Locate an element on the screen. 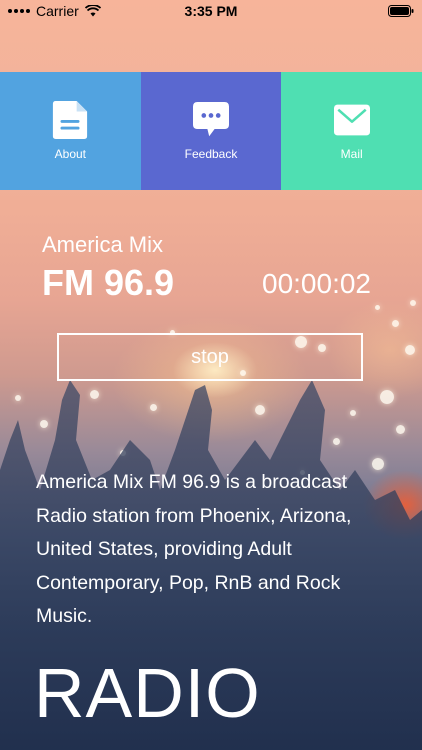 Image resolution: width=422 pixels, height=750 pixels. mail-button: Mail is located at coordinates (351, 131).